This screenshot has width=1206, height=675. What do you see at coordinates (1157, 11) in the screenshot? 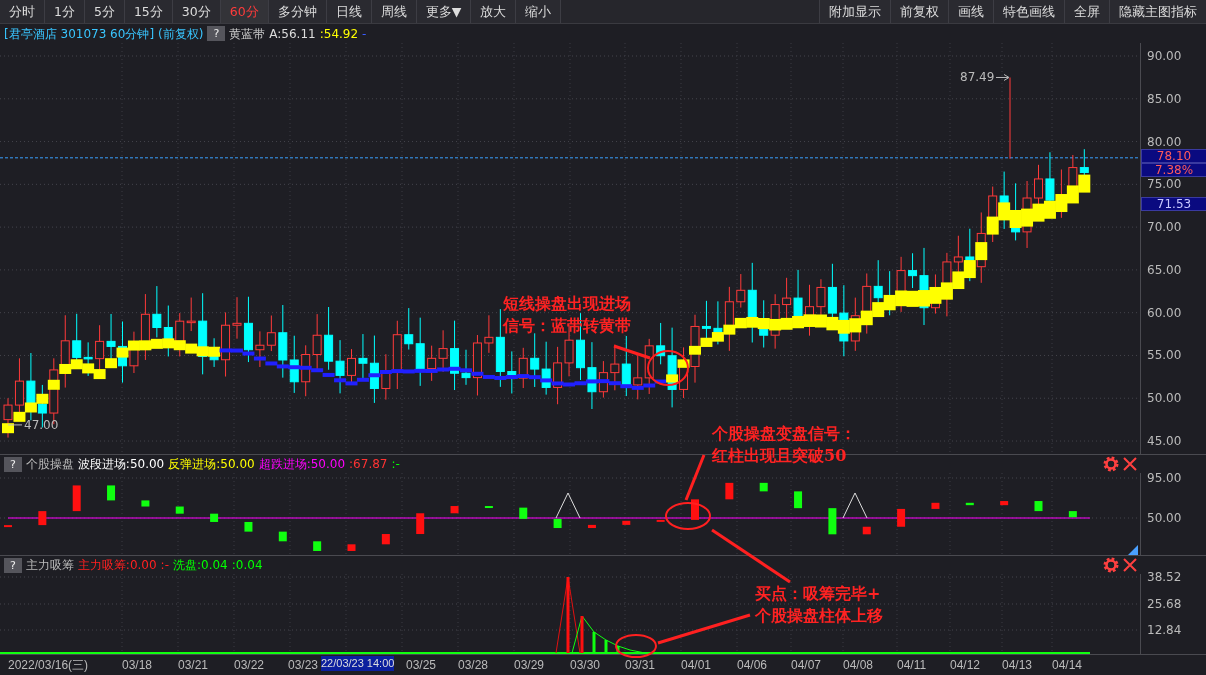
I see `toolbar-button: 隐藏主图指标` at bounding box center [1157, 11].